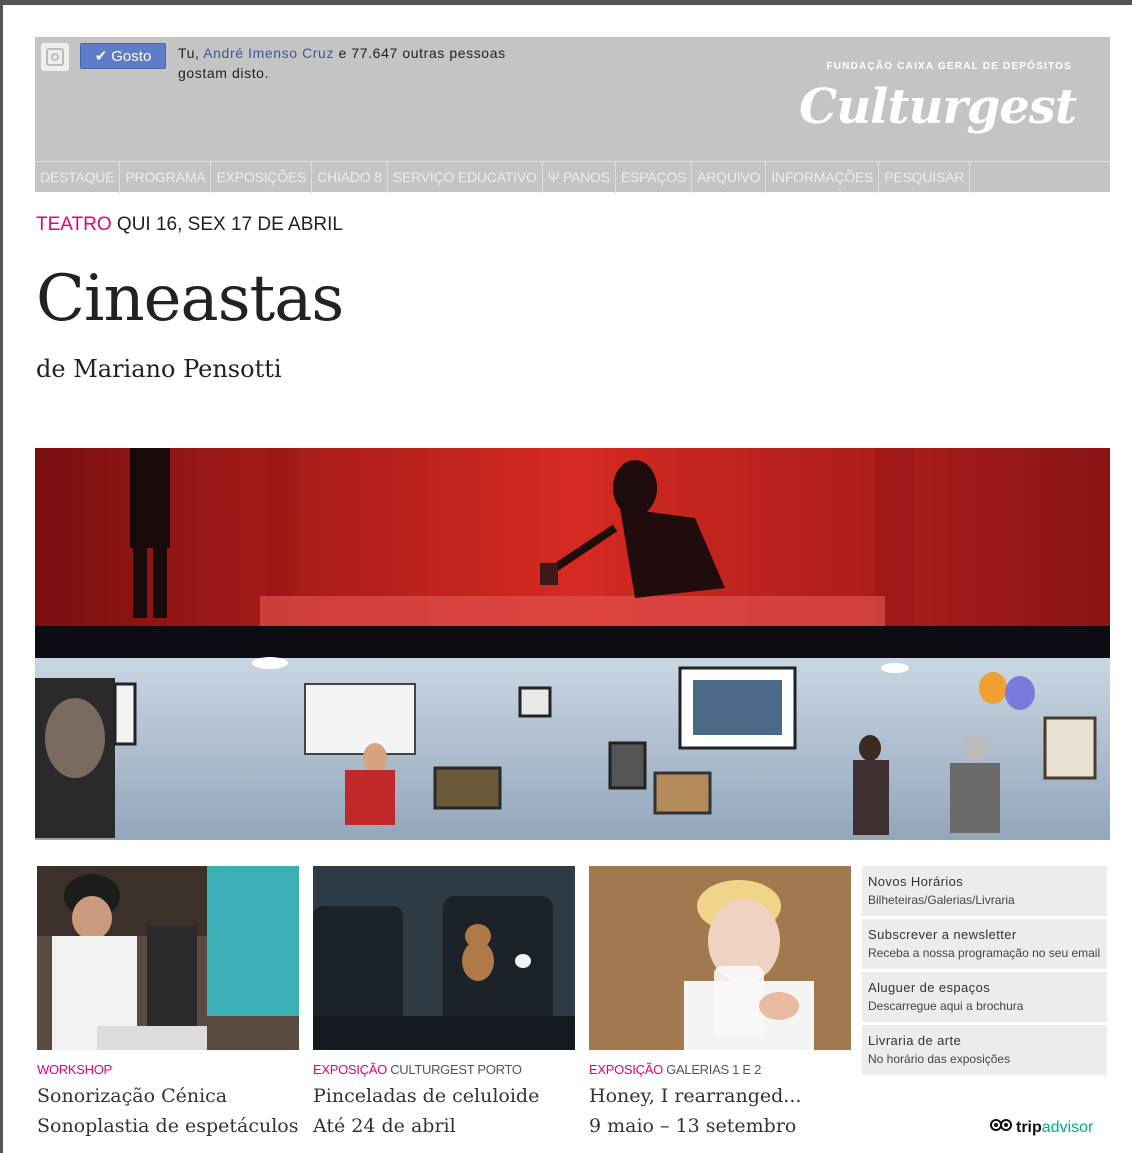 This screenshot has height=1153, width=1132. Describe the element at coordinates (465, 177) in the screenshot. I see `nav-servico-educativo: SERVIÇO EDUCATIVO` at that location.